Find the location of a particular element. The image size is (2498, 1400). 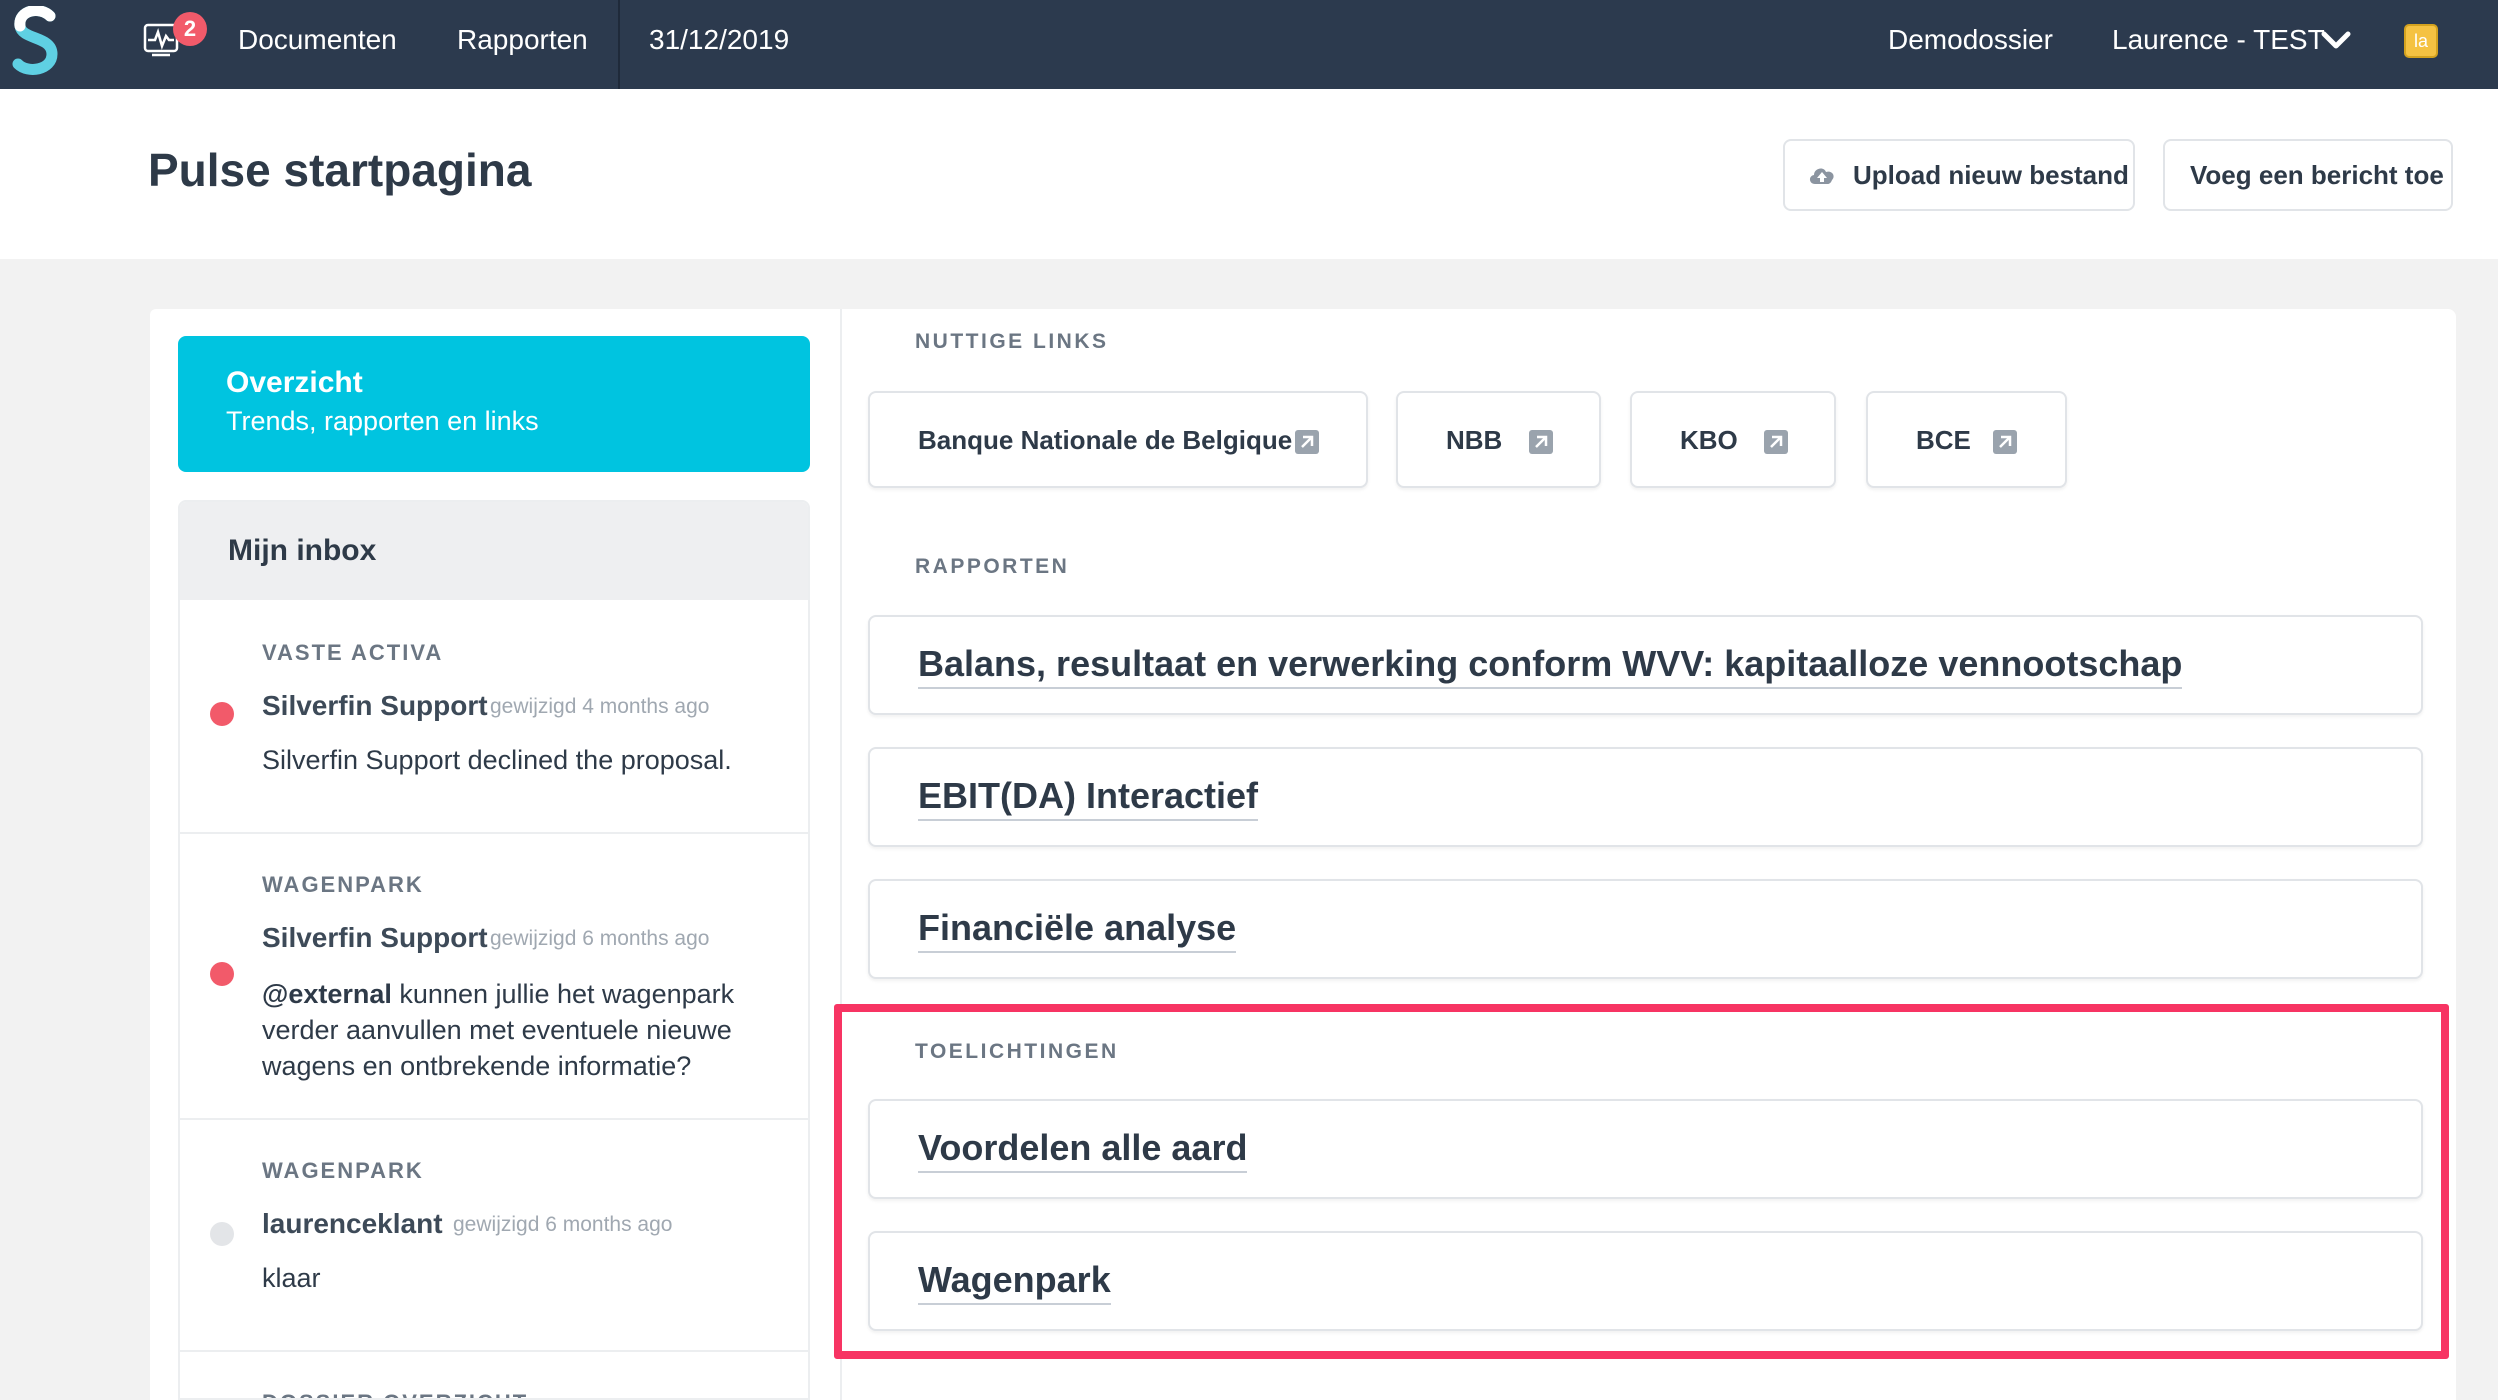

message-category: VASTE ACTIVA is located at coordinates (353, 652).